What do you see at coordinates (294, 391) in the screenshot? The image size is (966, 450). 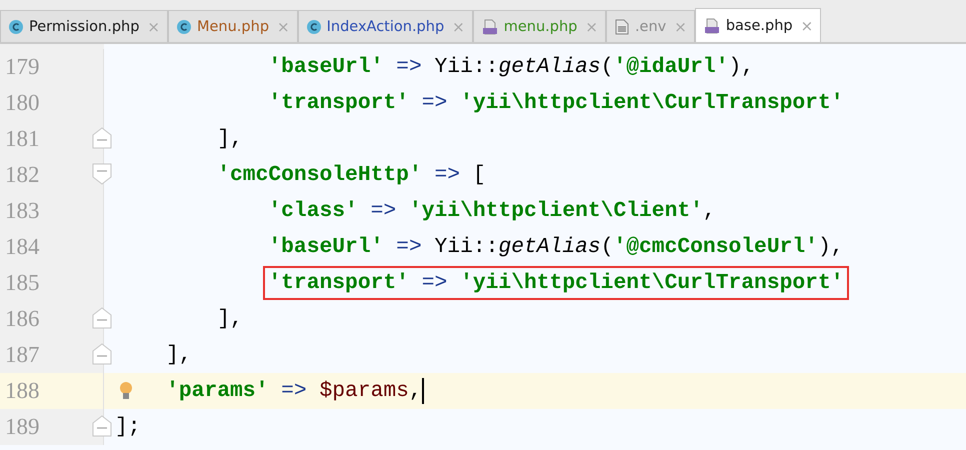 I see `code-line: 'params' => $params,` at bounding box center [294, 391].